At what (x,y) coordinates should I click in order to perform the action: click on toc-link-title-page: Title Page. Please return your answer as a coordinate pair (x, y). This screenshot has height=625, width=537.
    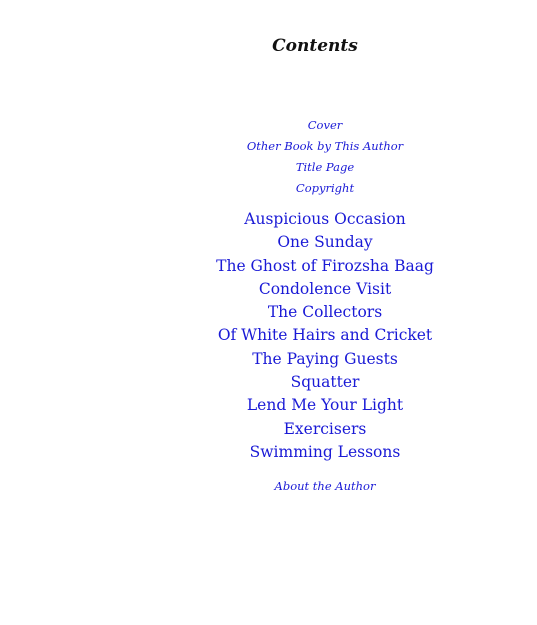
    Looking at the image, I should click on (268, 167).